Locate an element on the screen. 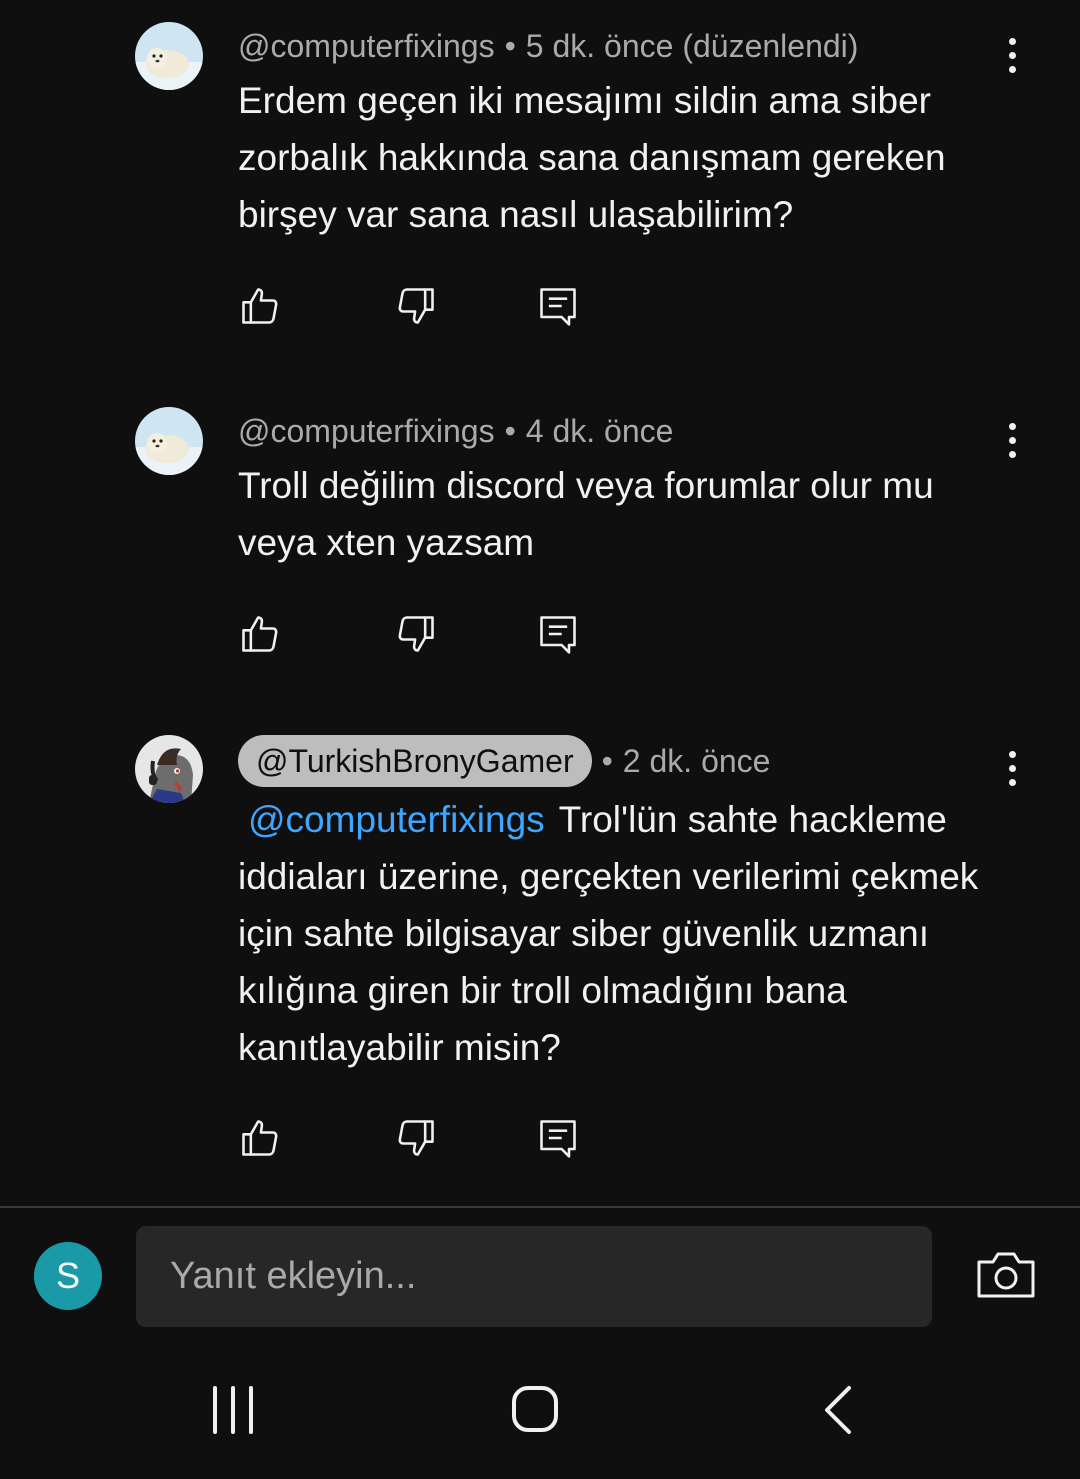 The image size is (1080, 1479). pony-avatar-icon is located at coordinates (169, 769).